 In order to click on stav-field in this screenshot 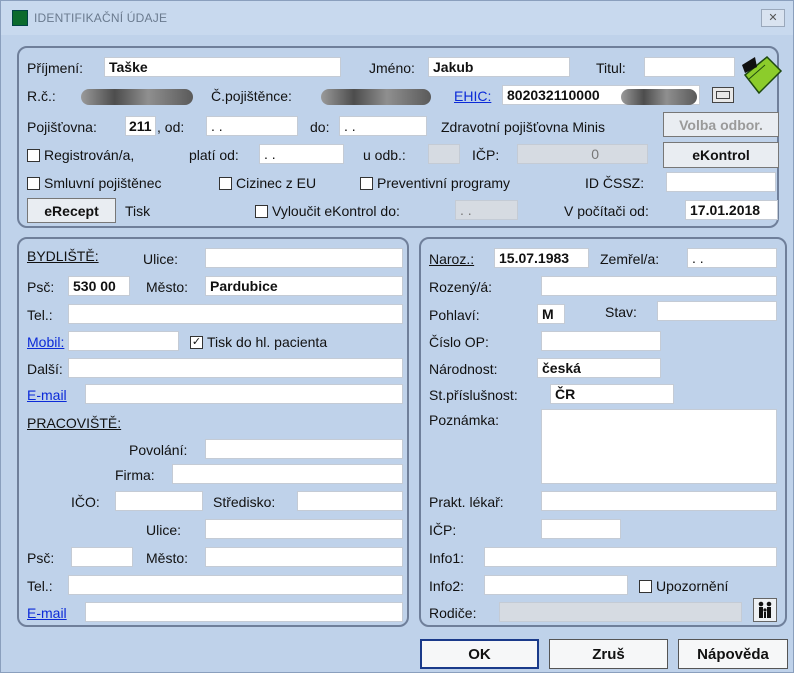, I will do `click(717, 311)`.